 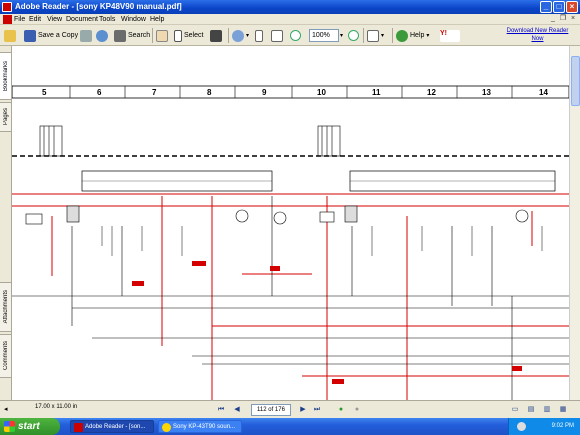 I want to click on menu-edit: Edit, so click(x=35, y=19).